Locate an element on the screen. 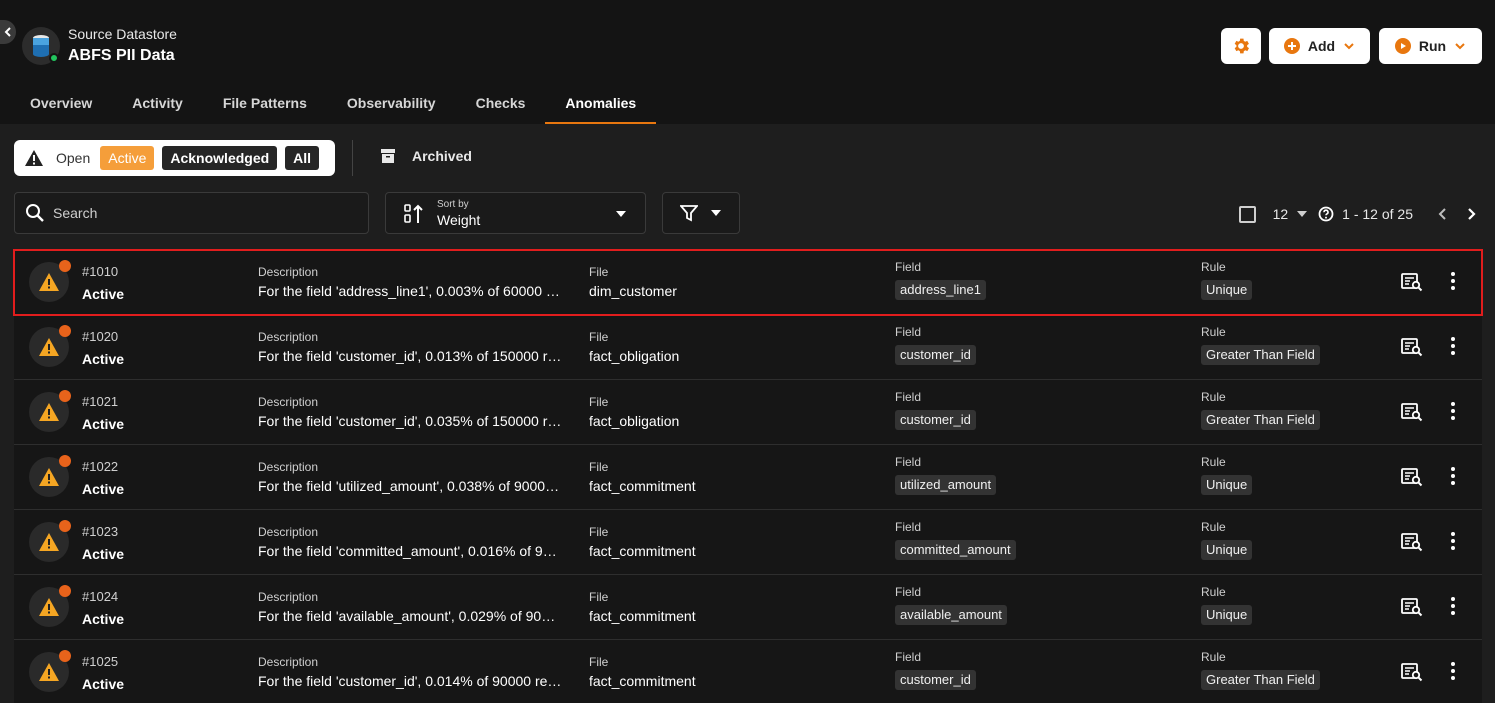  filter-button is located at coordinates (701, 213).